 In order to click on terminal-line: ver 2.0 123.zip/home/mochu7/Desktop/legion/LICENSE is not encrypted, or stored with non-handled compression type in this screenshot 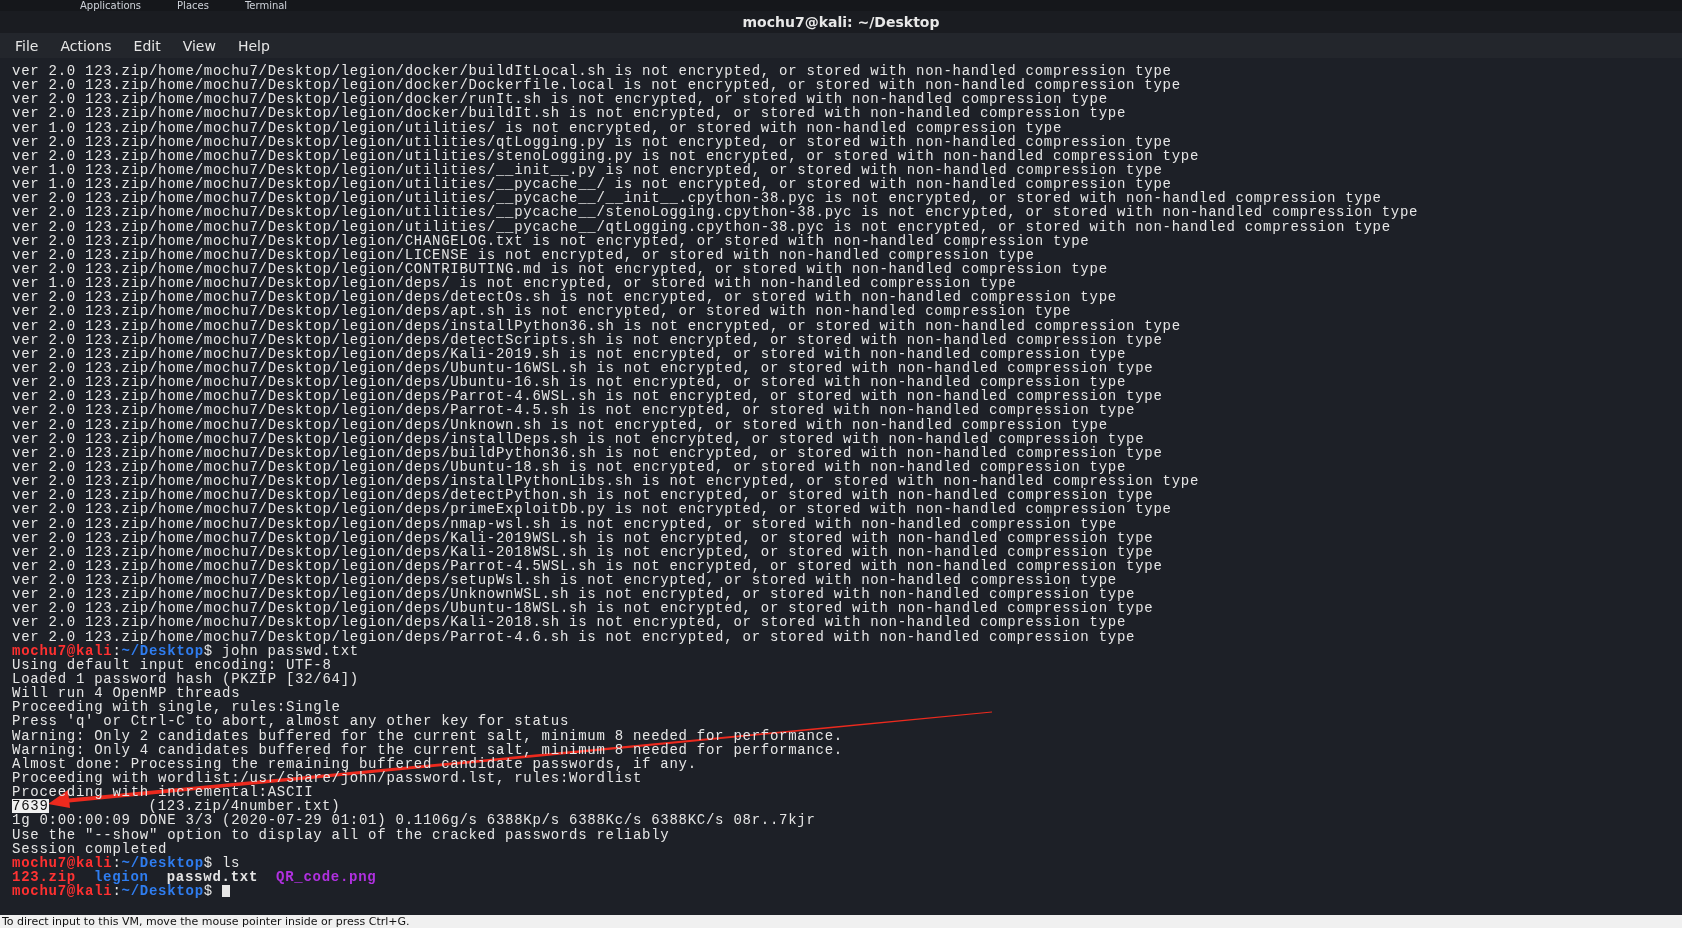, I will do `click(523, 254)`.